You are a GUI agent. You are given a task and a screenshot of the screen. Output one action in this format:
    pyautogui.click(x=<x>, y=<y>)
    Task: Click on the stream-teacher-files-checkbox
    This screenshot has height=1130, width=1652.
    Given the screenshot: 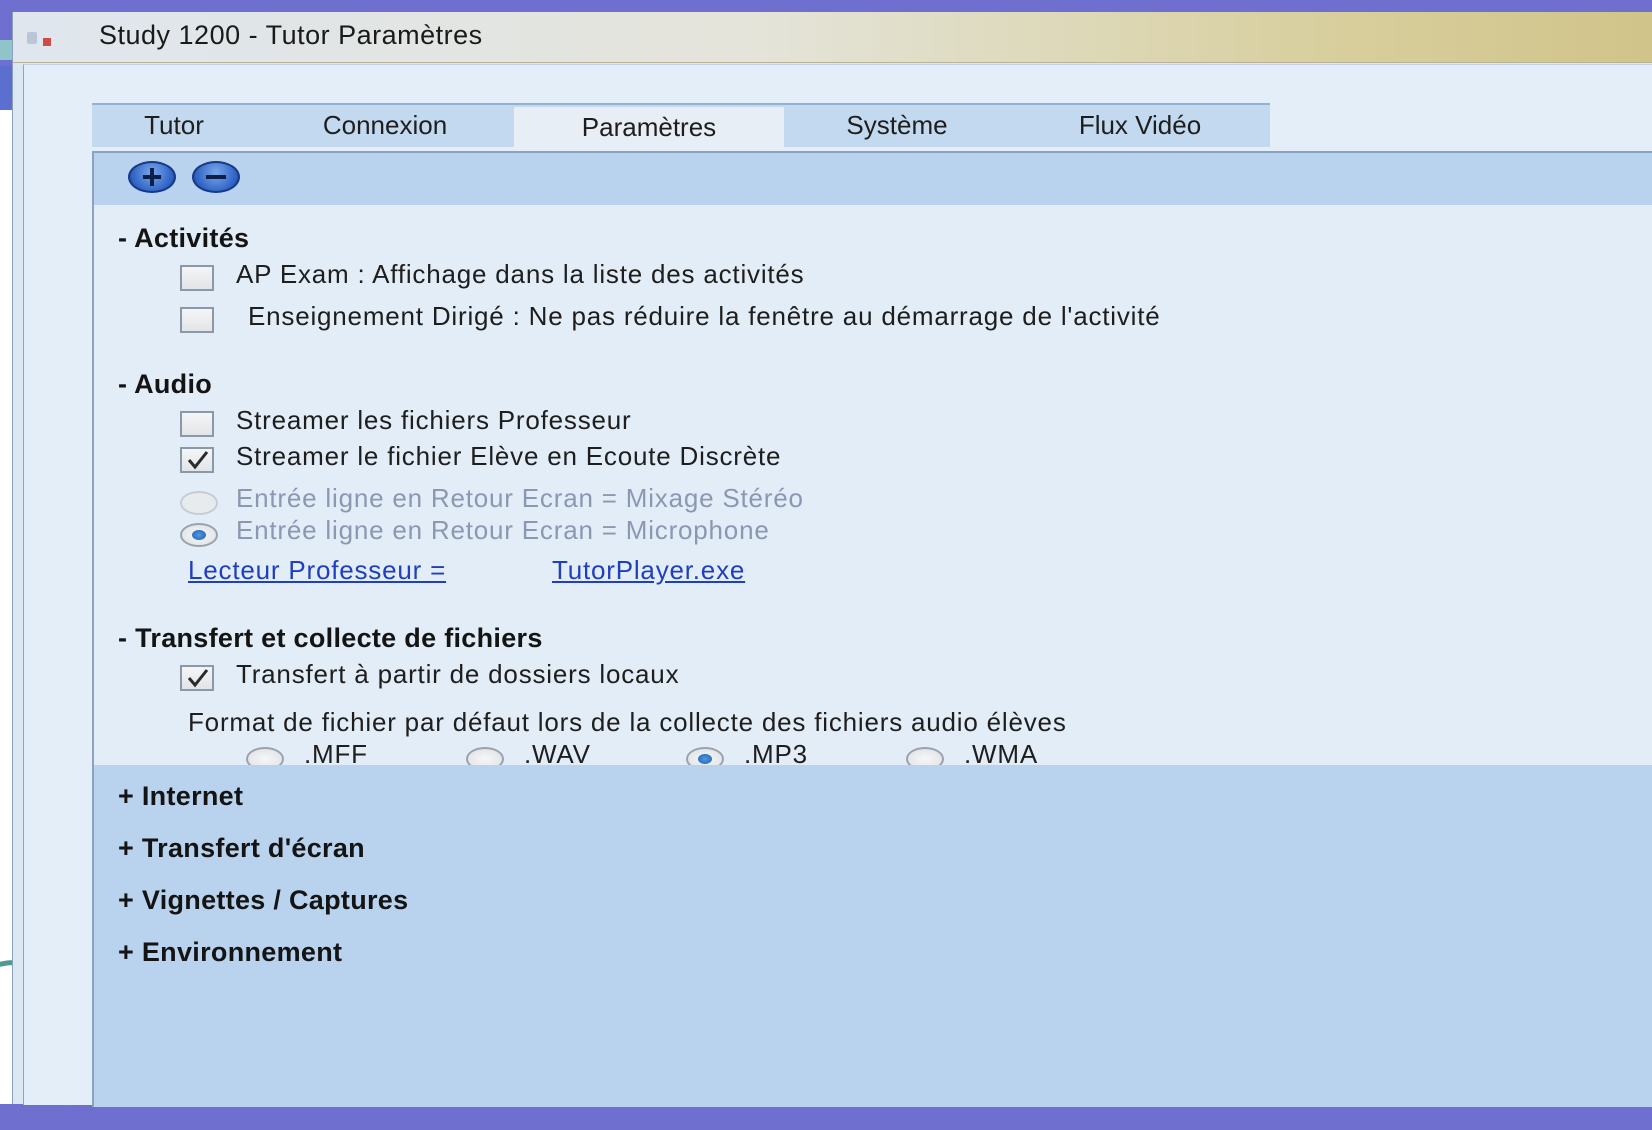 What is the action you would take?
    pyautogui.click(x=197, y=424)
    